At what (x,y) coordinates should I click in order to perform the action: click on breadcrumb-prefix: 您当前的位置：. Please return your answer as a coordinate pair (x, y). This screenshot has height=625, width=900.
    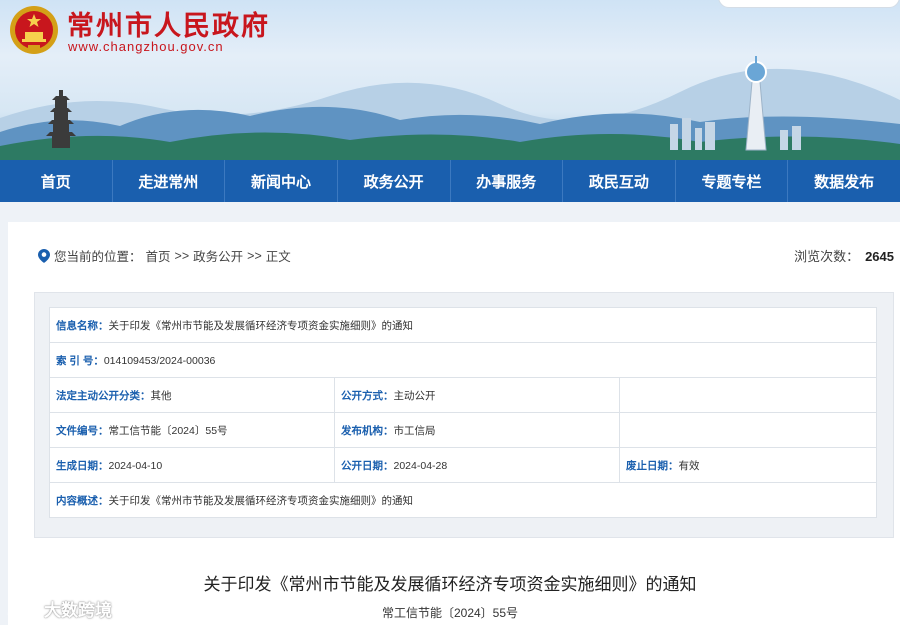
    Looking at the image, I should click on (98, 257).